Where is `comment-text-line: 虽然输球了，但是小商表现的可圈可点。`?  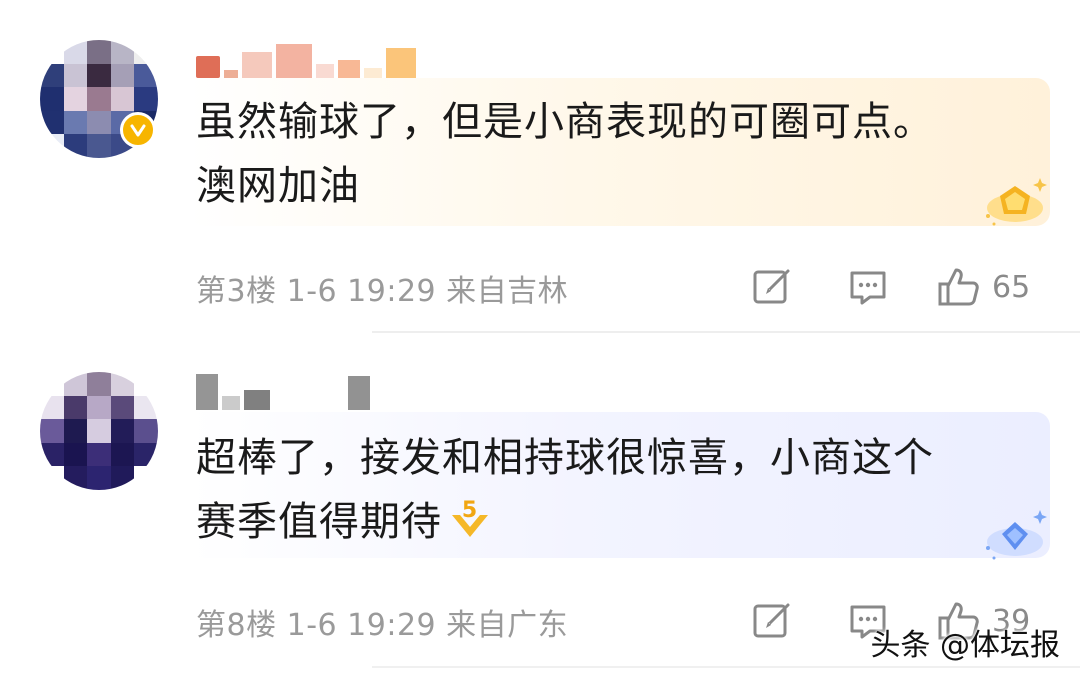
comment-text-line: 虽然输球了，但是小商表现的可圈可点。 is located at coordinates (565, 122).